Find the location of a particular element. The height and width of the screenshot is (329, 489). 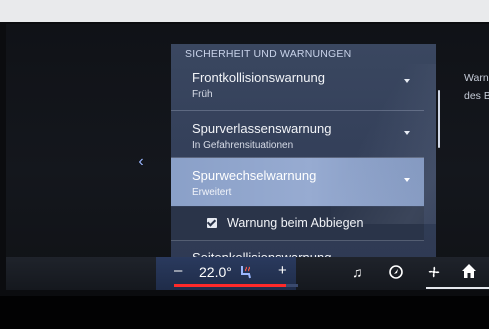

scrollbar is located at coordinates (439, 119).